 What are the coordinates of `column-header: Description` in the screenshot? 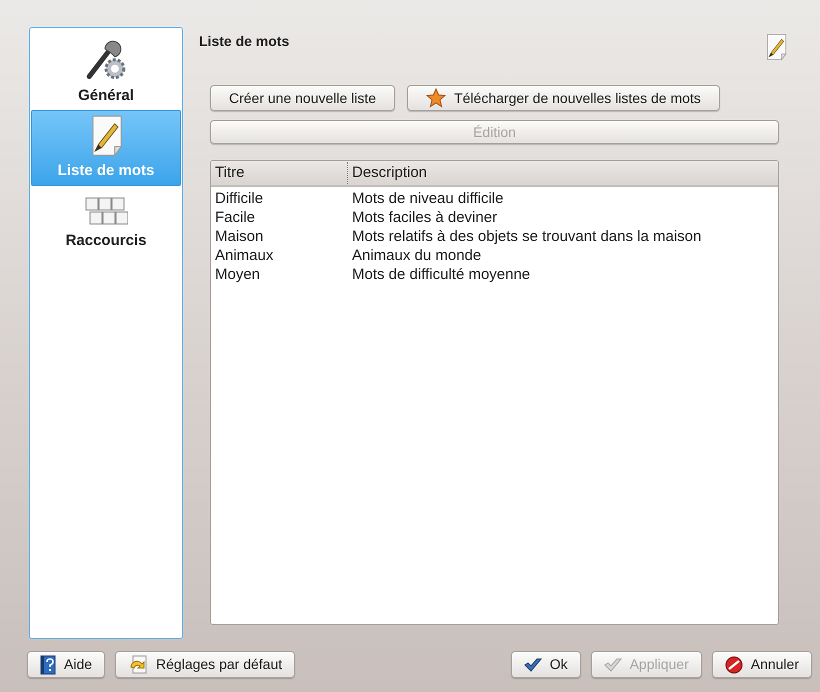 It's located at (563, 173).